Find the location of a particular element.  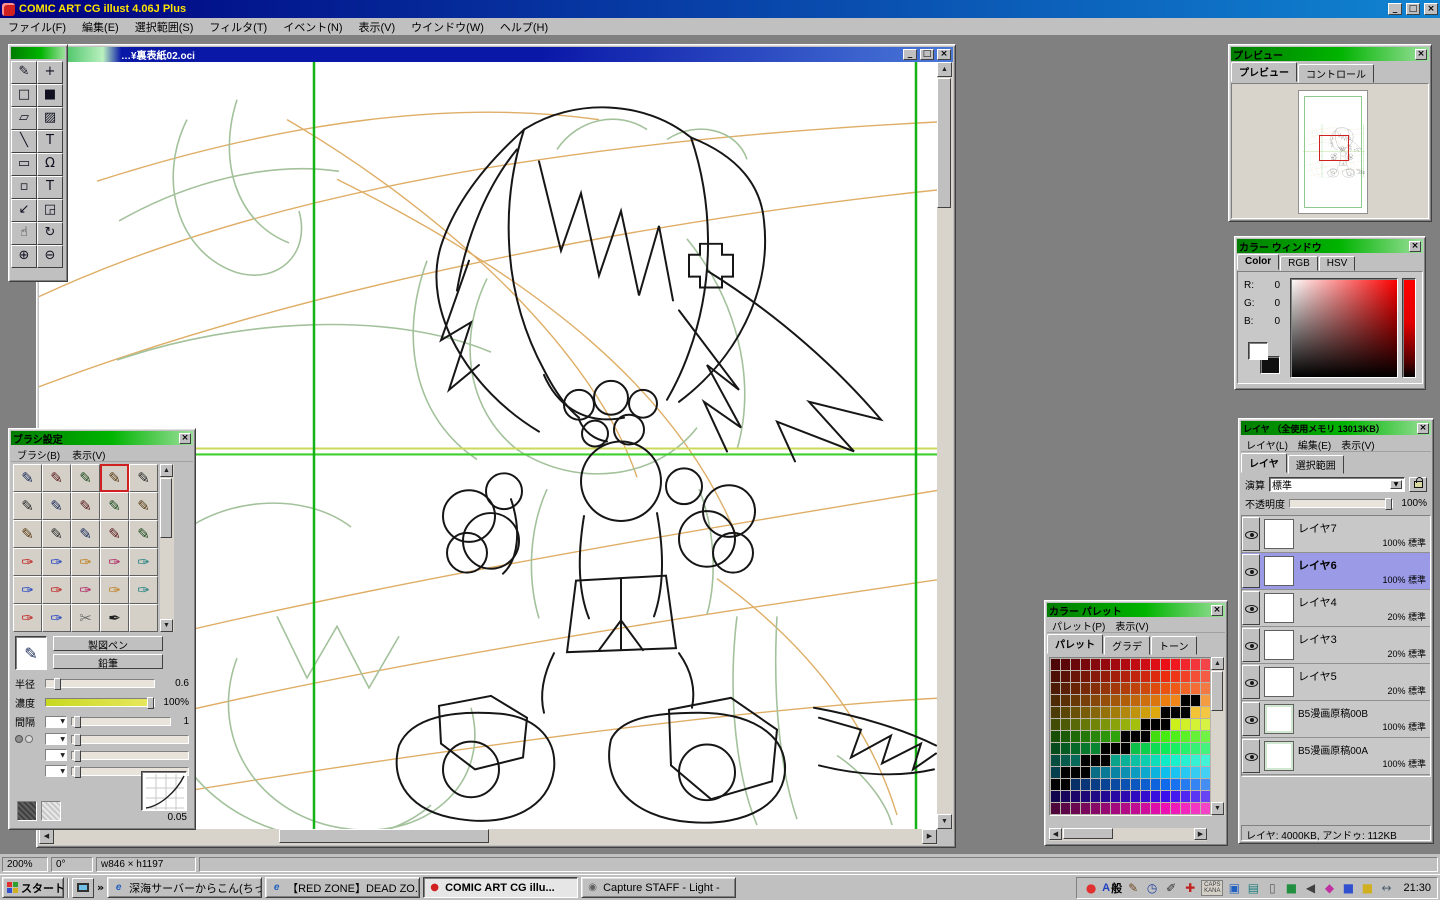

zoom-out-tool: ⊖ is located at coordinates (50, 256).